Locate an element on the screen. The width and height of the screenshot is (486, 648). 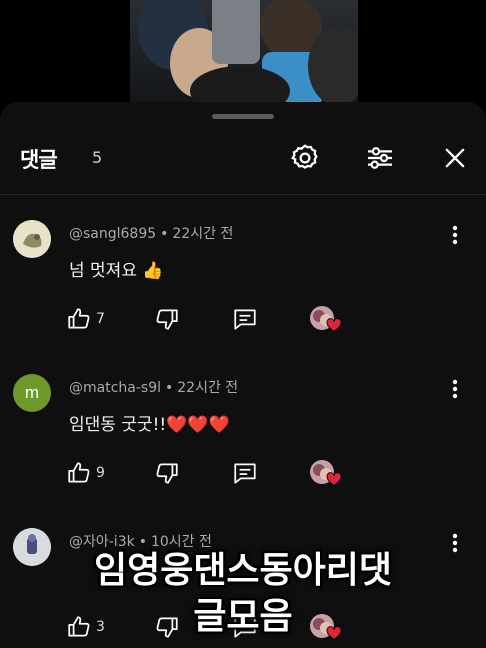
filter-button is located at coordinates (380, 158).